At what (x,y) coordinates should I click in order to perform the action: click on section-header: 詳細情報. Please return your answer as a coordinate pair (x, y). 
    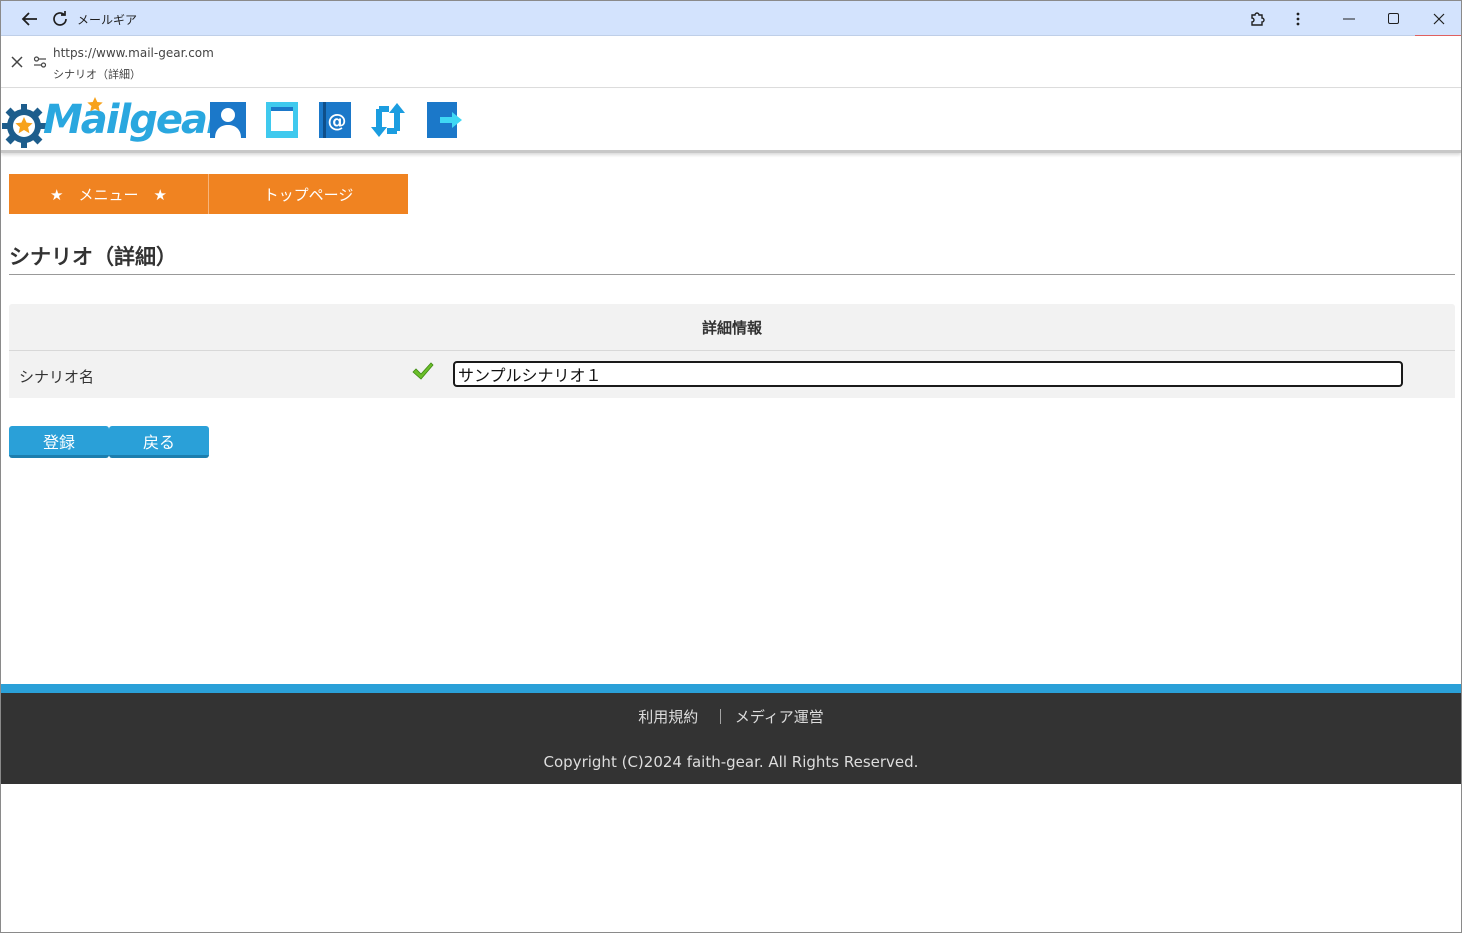
    Looking at the image, I should click on (732, 327).